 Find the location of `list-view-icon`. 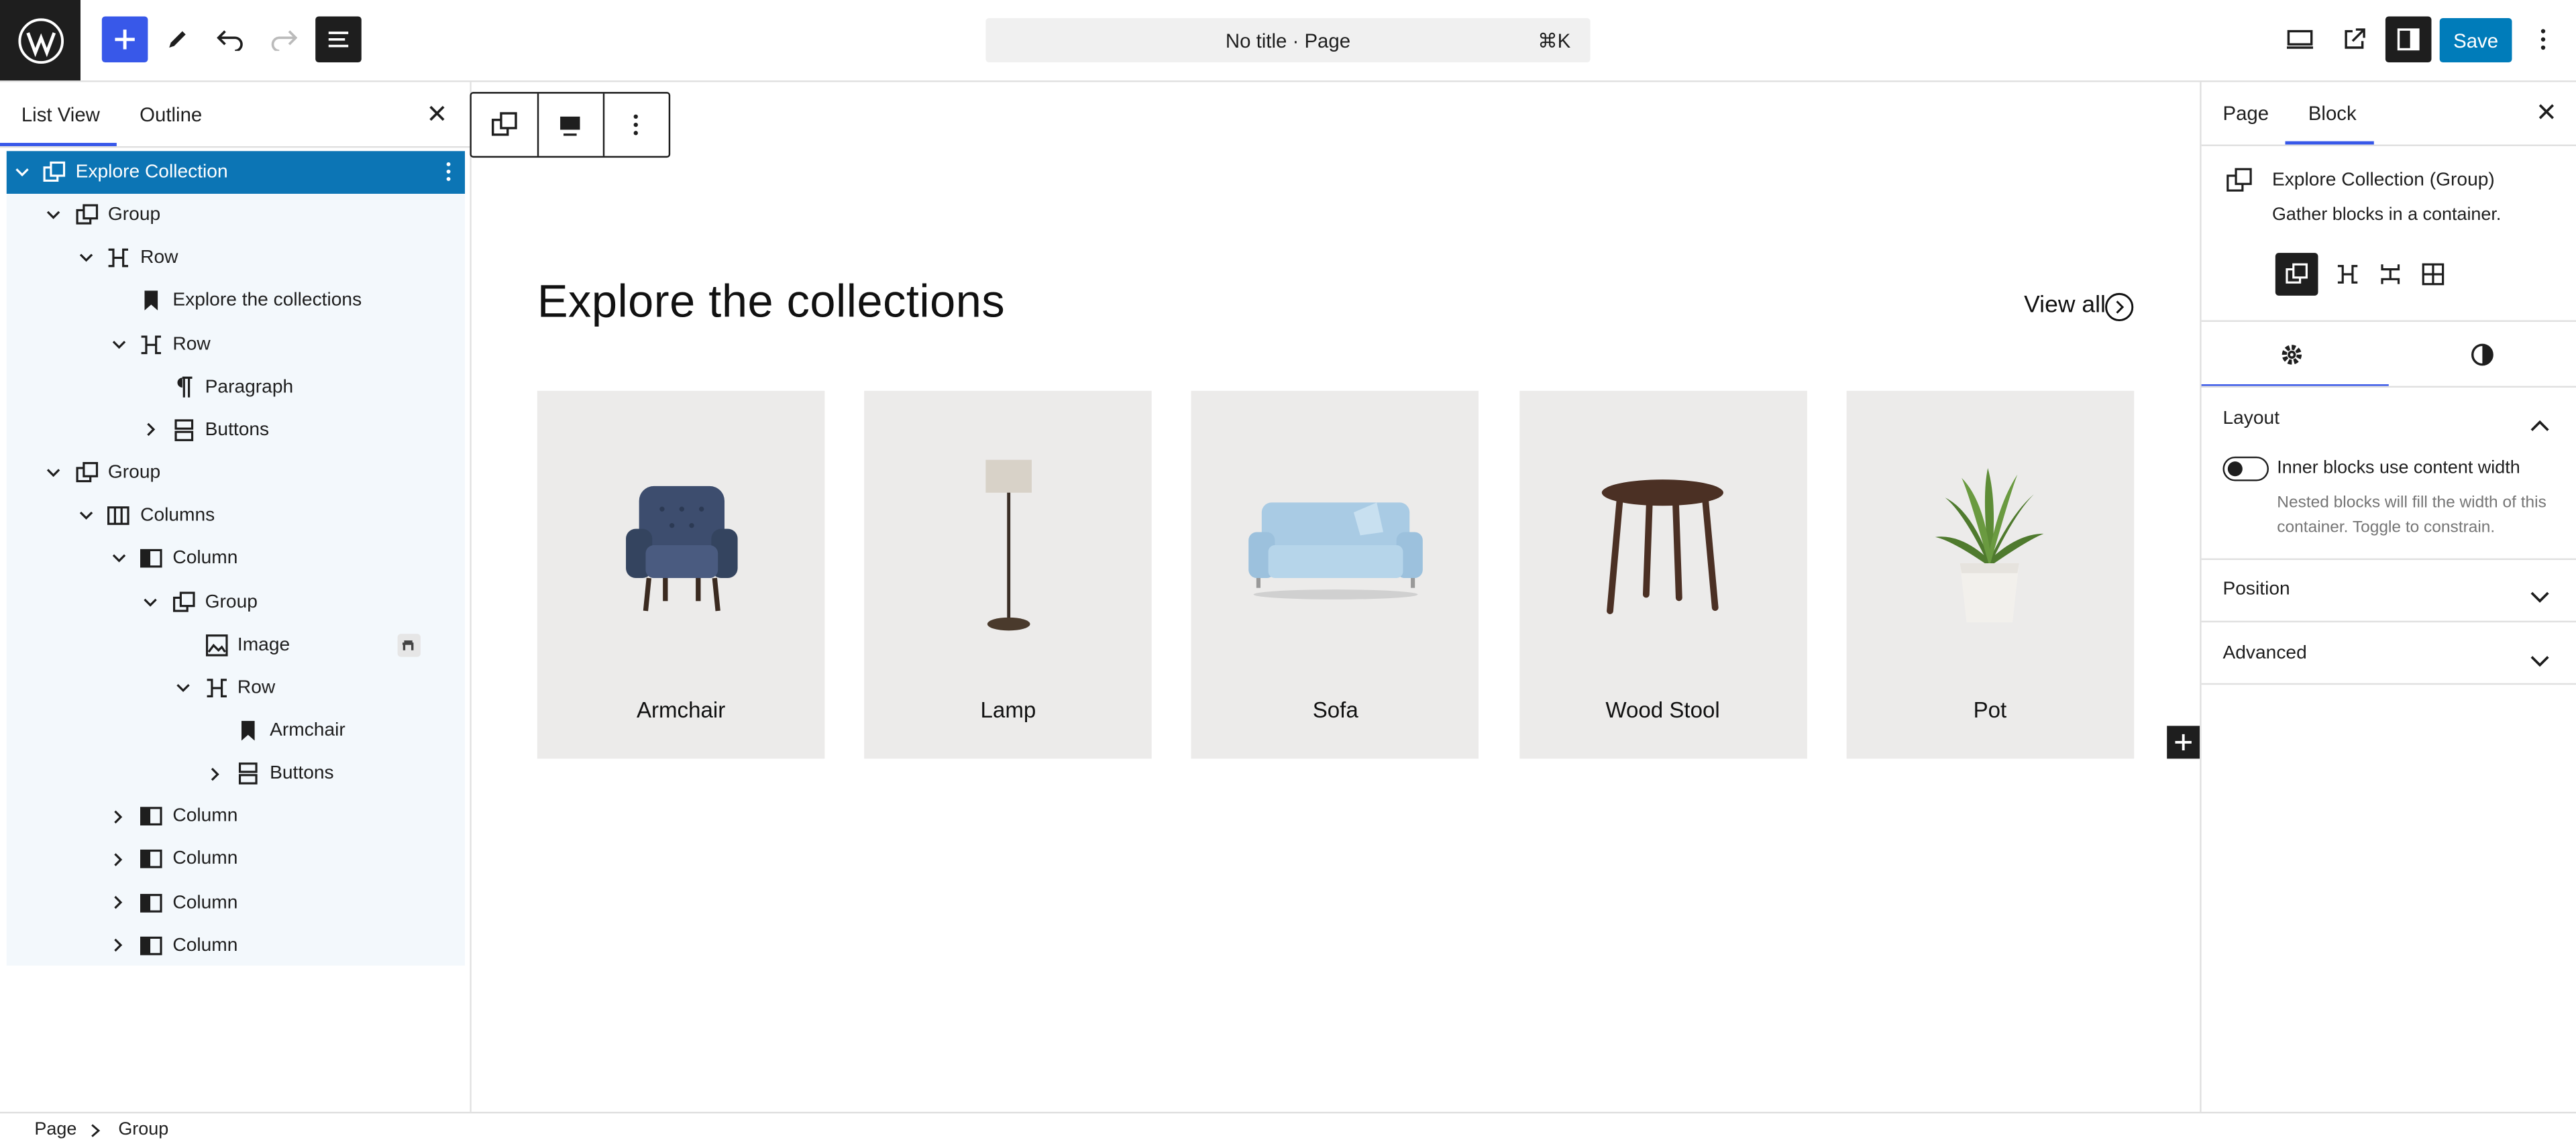

list-view-icon is located at coordinates (338, 40).